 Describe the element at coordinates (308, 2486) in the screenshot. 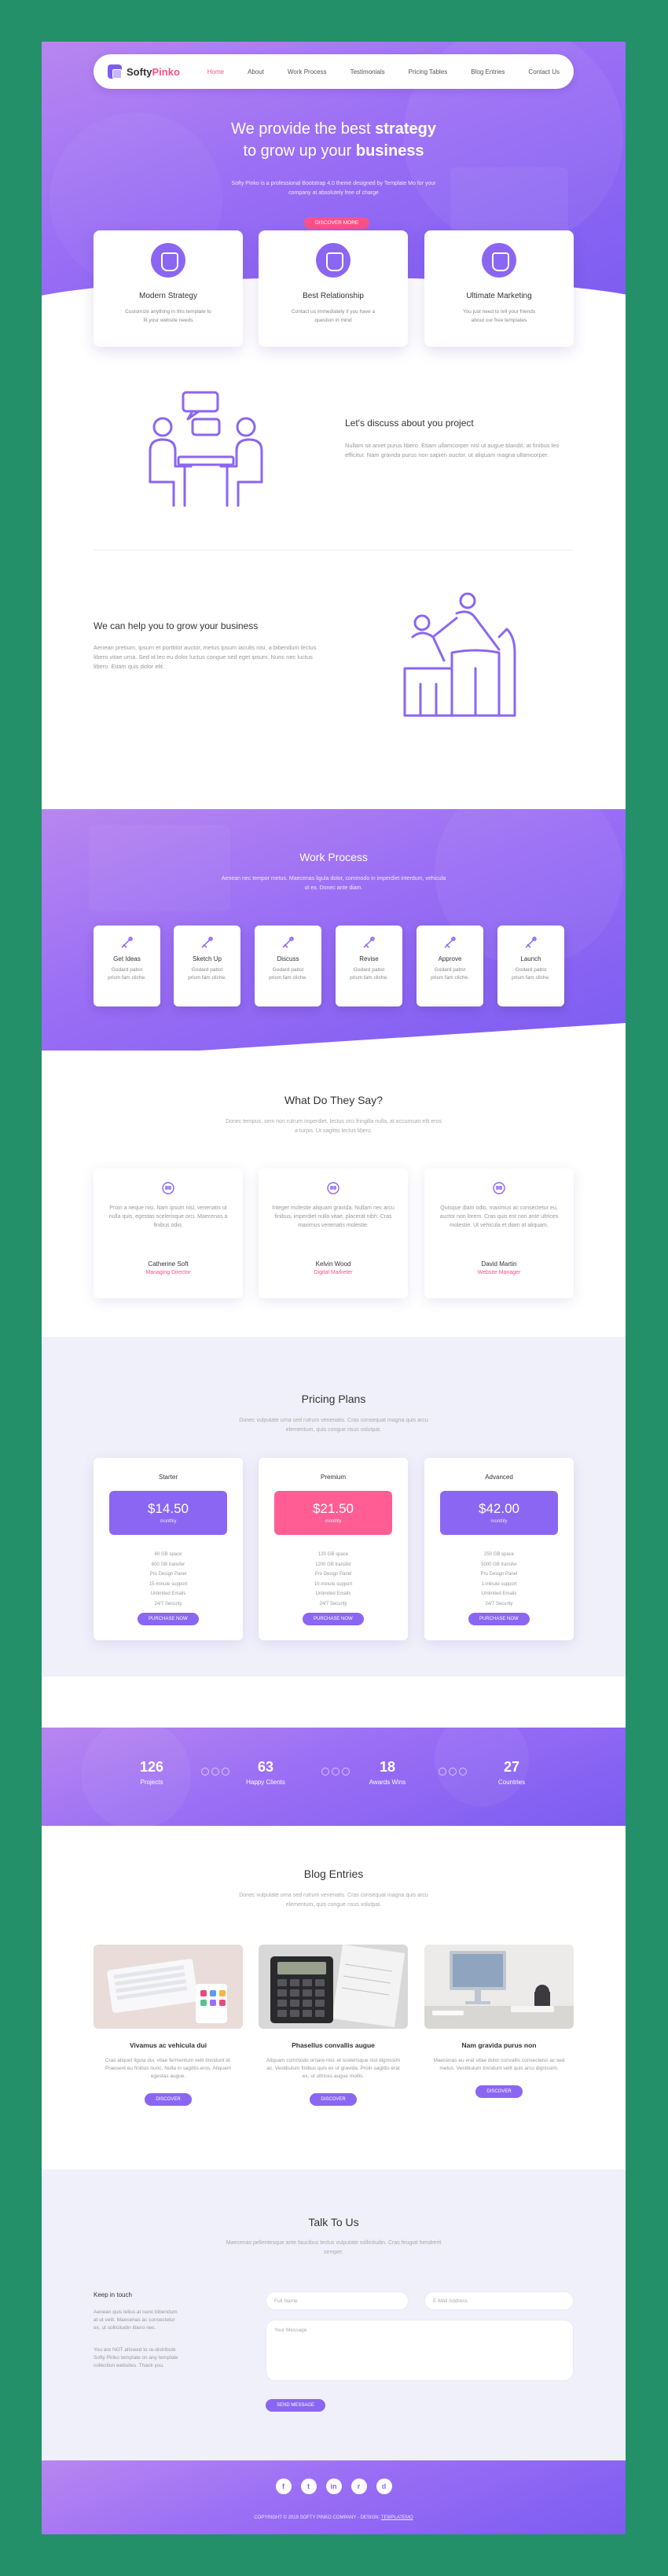

I see `twitter-icon: t` at that location.